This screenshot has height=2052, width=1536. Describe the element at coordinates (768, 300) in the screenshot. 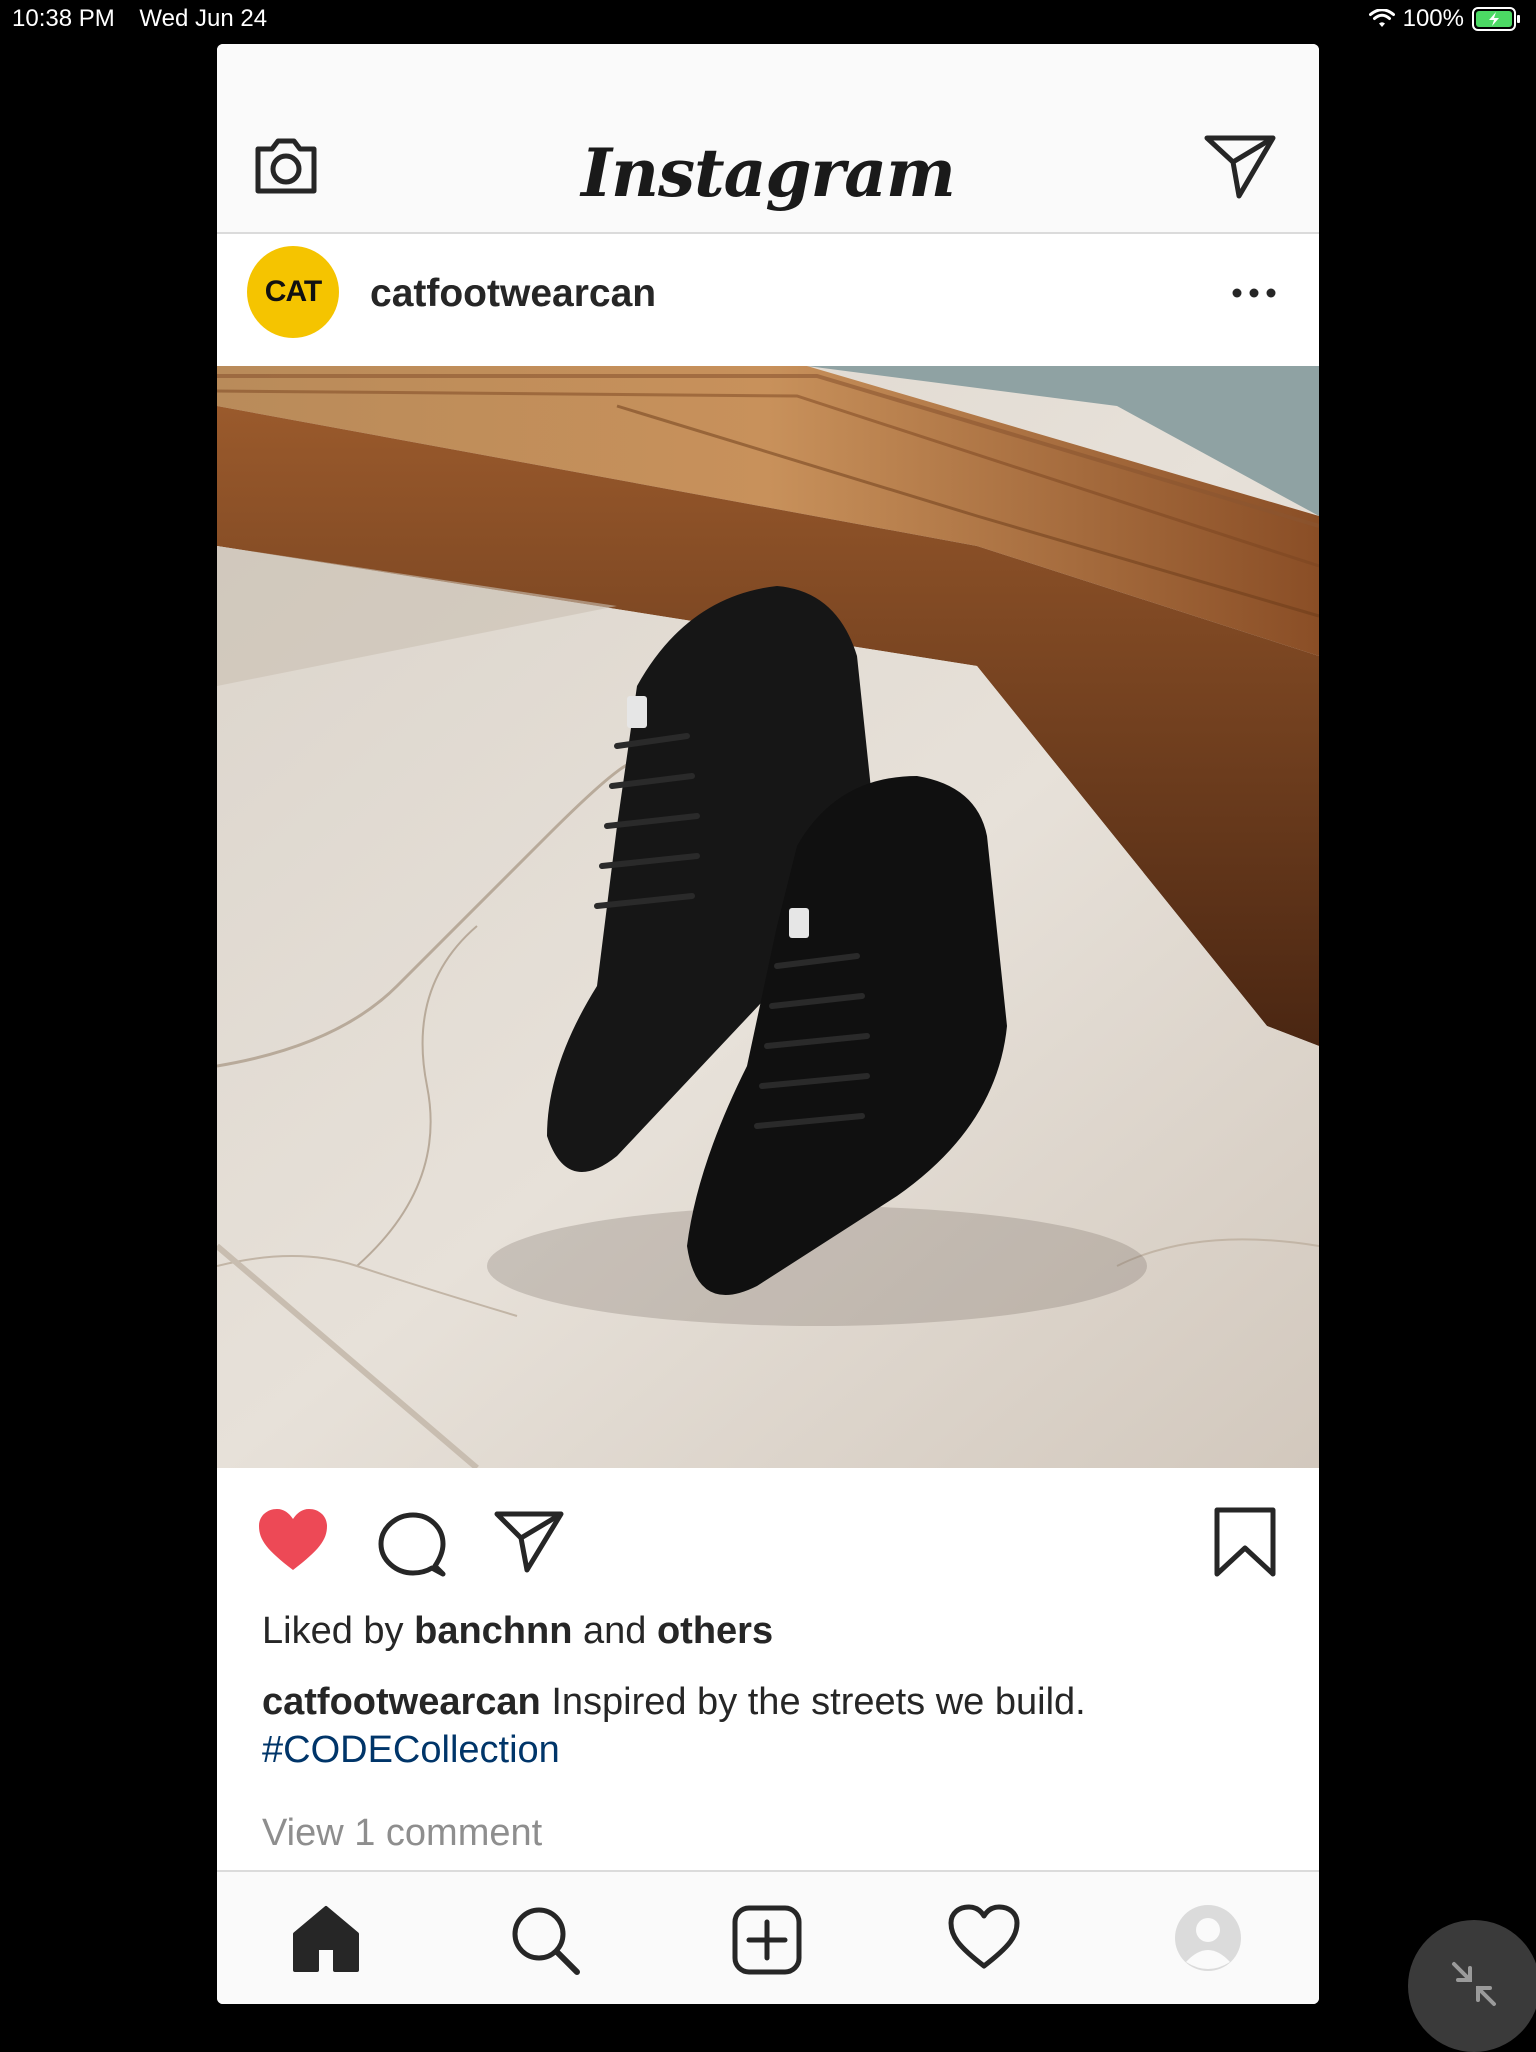

I see `post-header: CAT catfootwearcan` at that location.